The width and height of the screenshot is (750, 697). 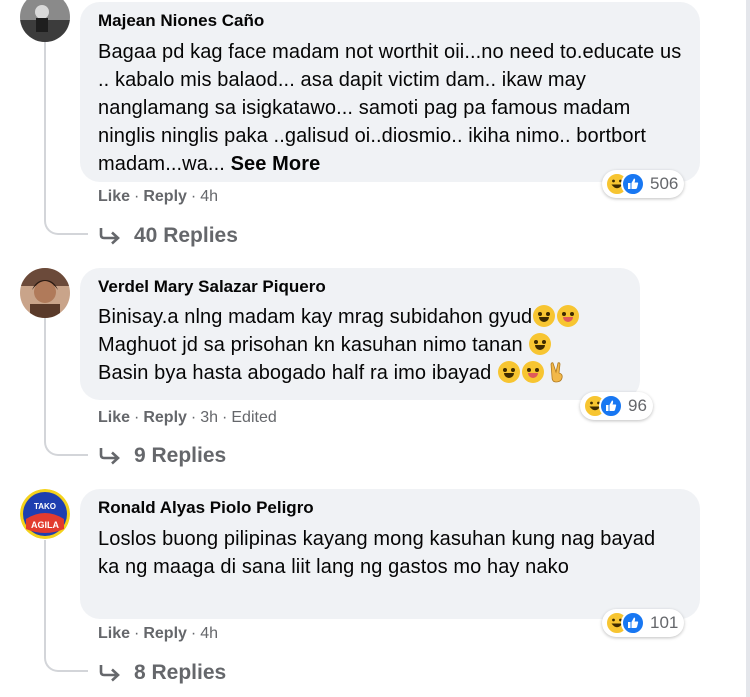 I want to click on grinning-sweat-emoji, so click(x=509, y=372).